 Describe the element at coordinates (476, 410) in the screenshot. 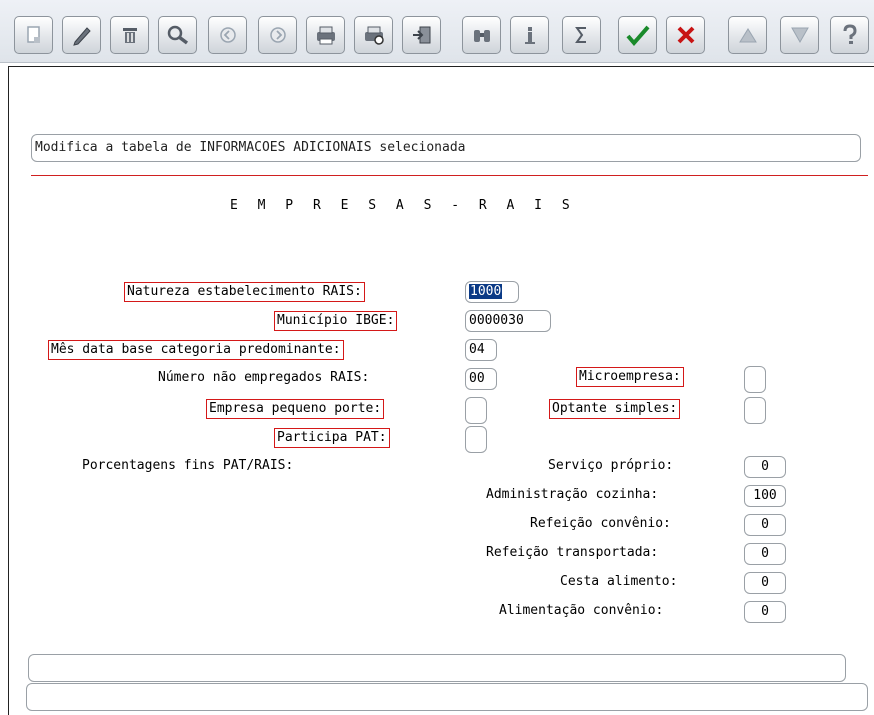

I see `pequeno-porte-checkbox` at that location.